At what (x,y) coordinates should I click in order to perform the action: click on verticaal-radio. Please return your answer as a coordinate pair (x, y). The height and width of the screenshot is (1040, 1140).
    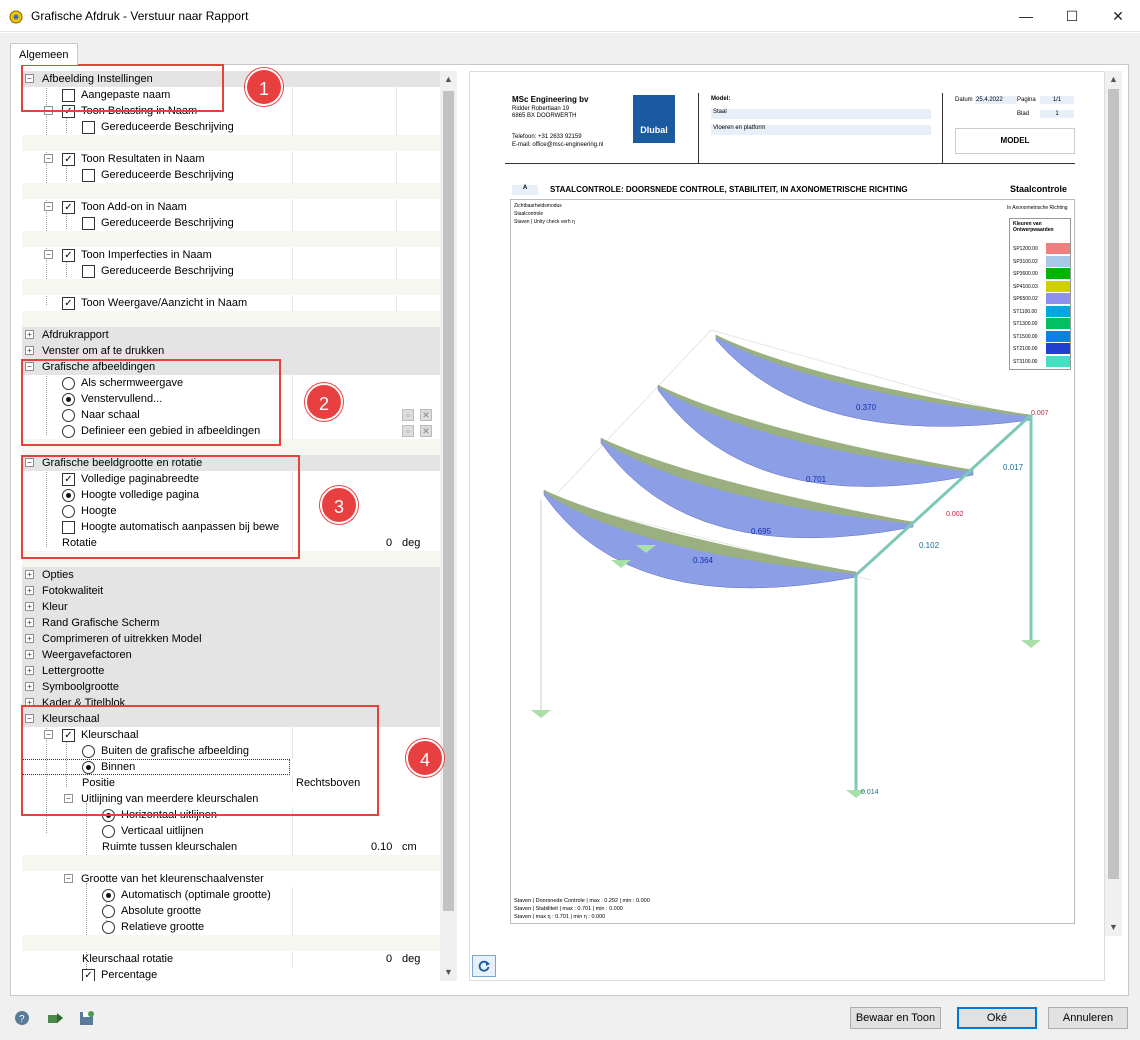
    Looking at the image, I should click on (108, 831).